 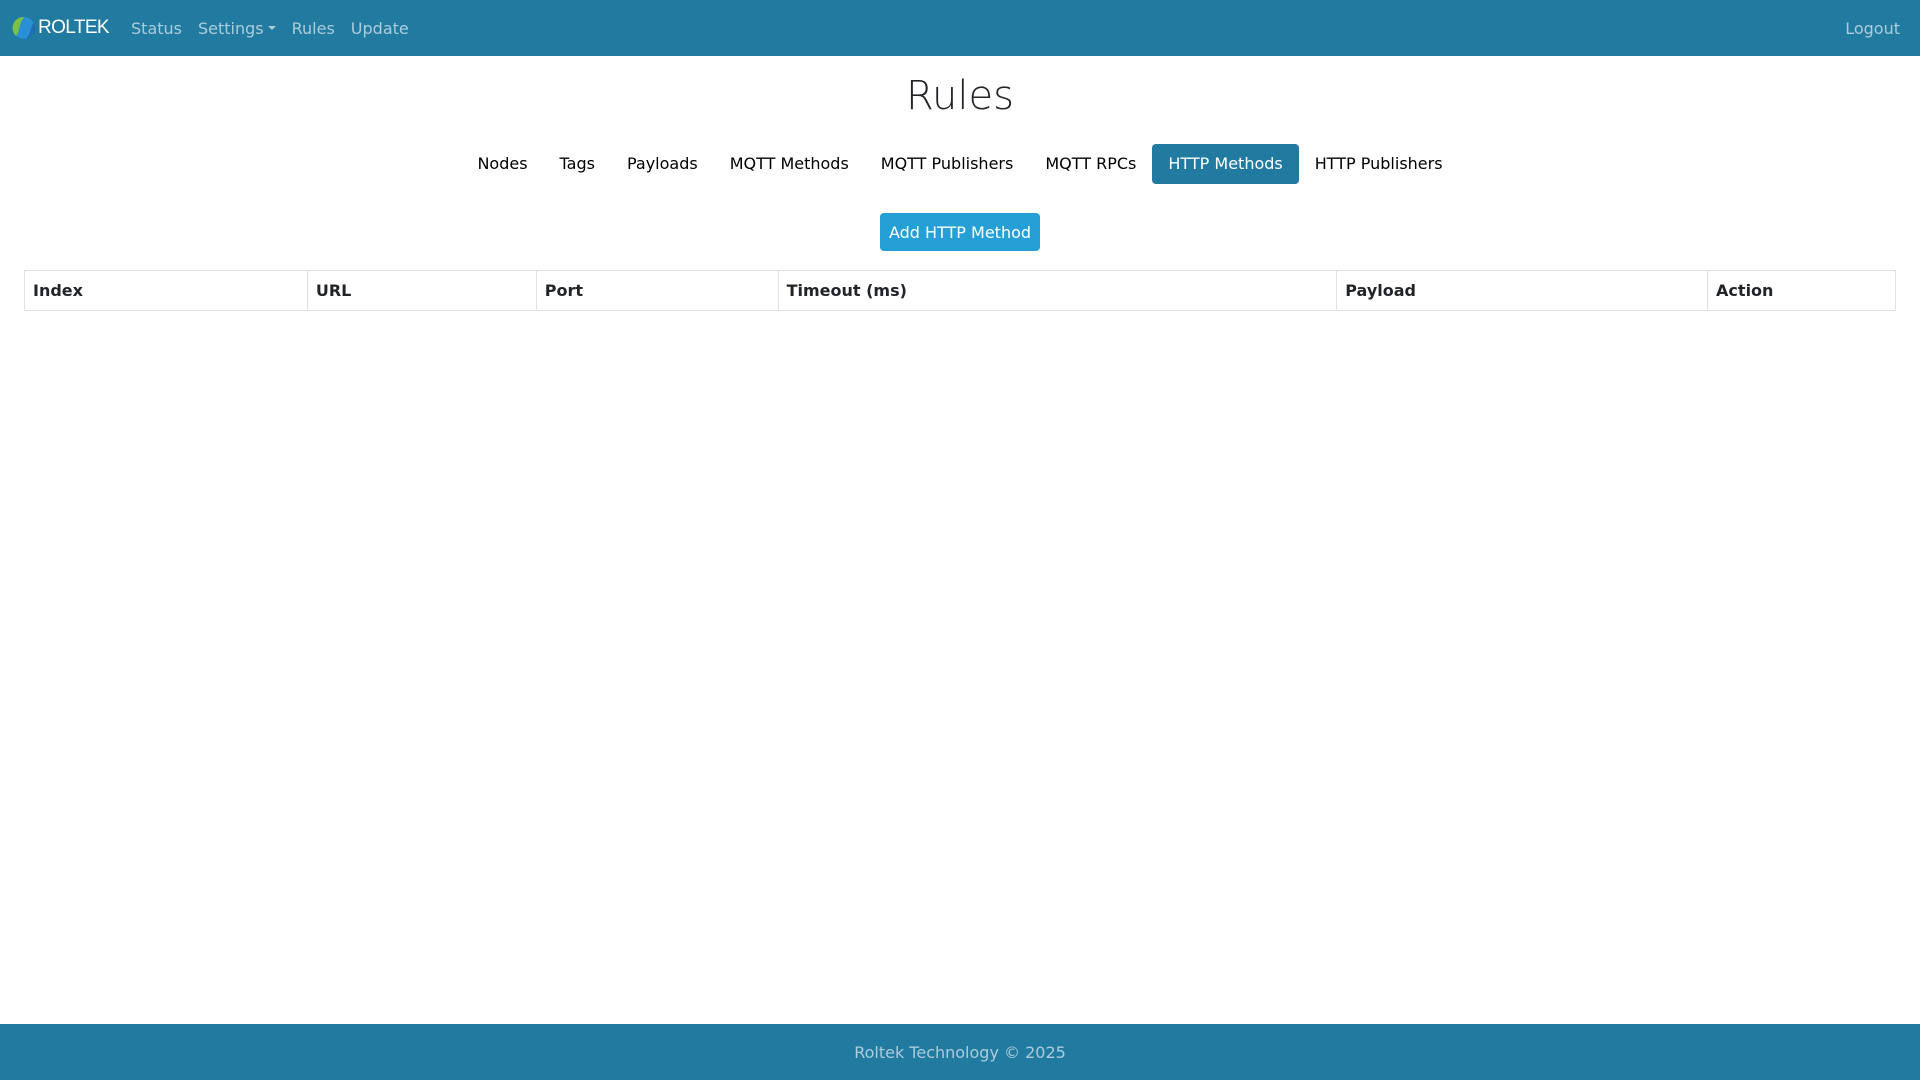 What do you see at coordinates (421, 290) in the screenshot?
I see `column-header-url: URL` at bounding box center [421, 290].